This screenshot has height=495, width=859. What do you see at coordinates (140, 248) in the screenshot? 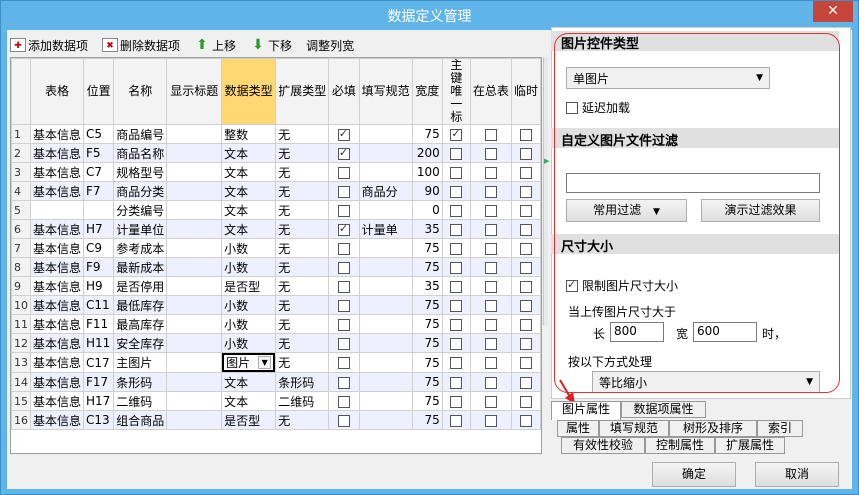
I see `cell-name: 参考成本` at bounding box center [140, 248].